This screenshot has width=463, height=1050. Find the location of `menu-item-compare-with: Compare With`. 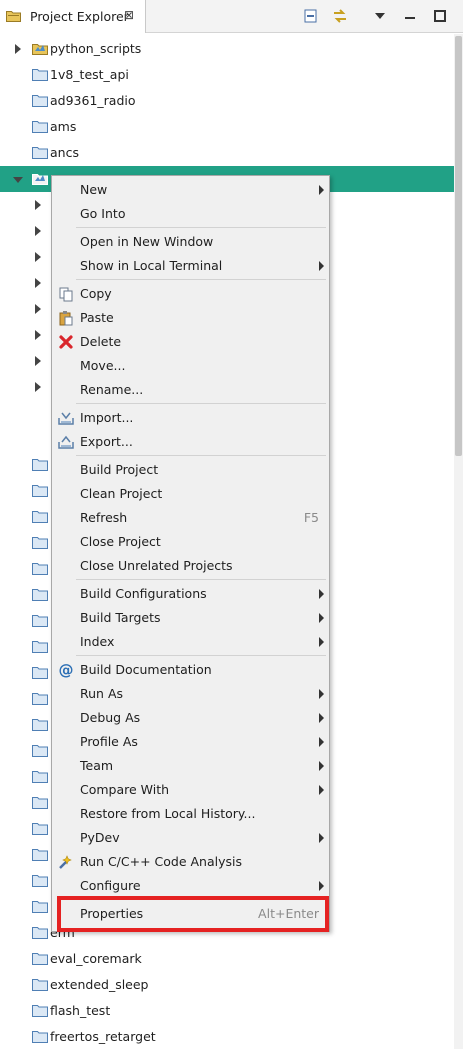

menu-item-compare-with: Compare With is located at coordinates (190, 790).